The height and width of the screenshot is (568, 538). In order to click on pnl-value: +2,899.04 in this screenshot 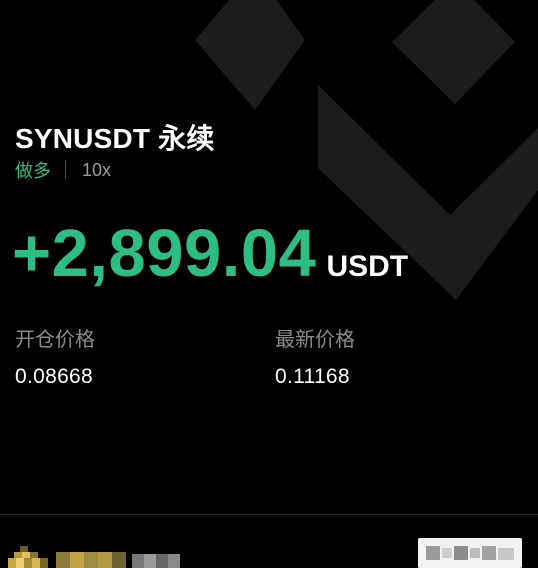, I will do `click(164, 253)`.